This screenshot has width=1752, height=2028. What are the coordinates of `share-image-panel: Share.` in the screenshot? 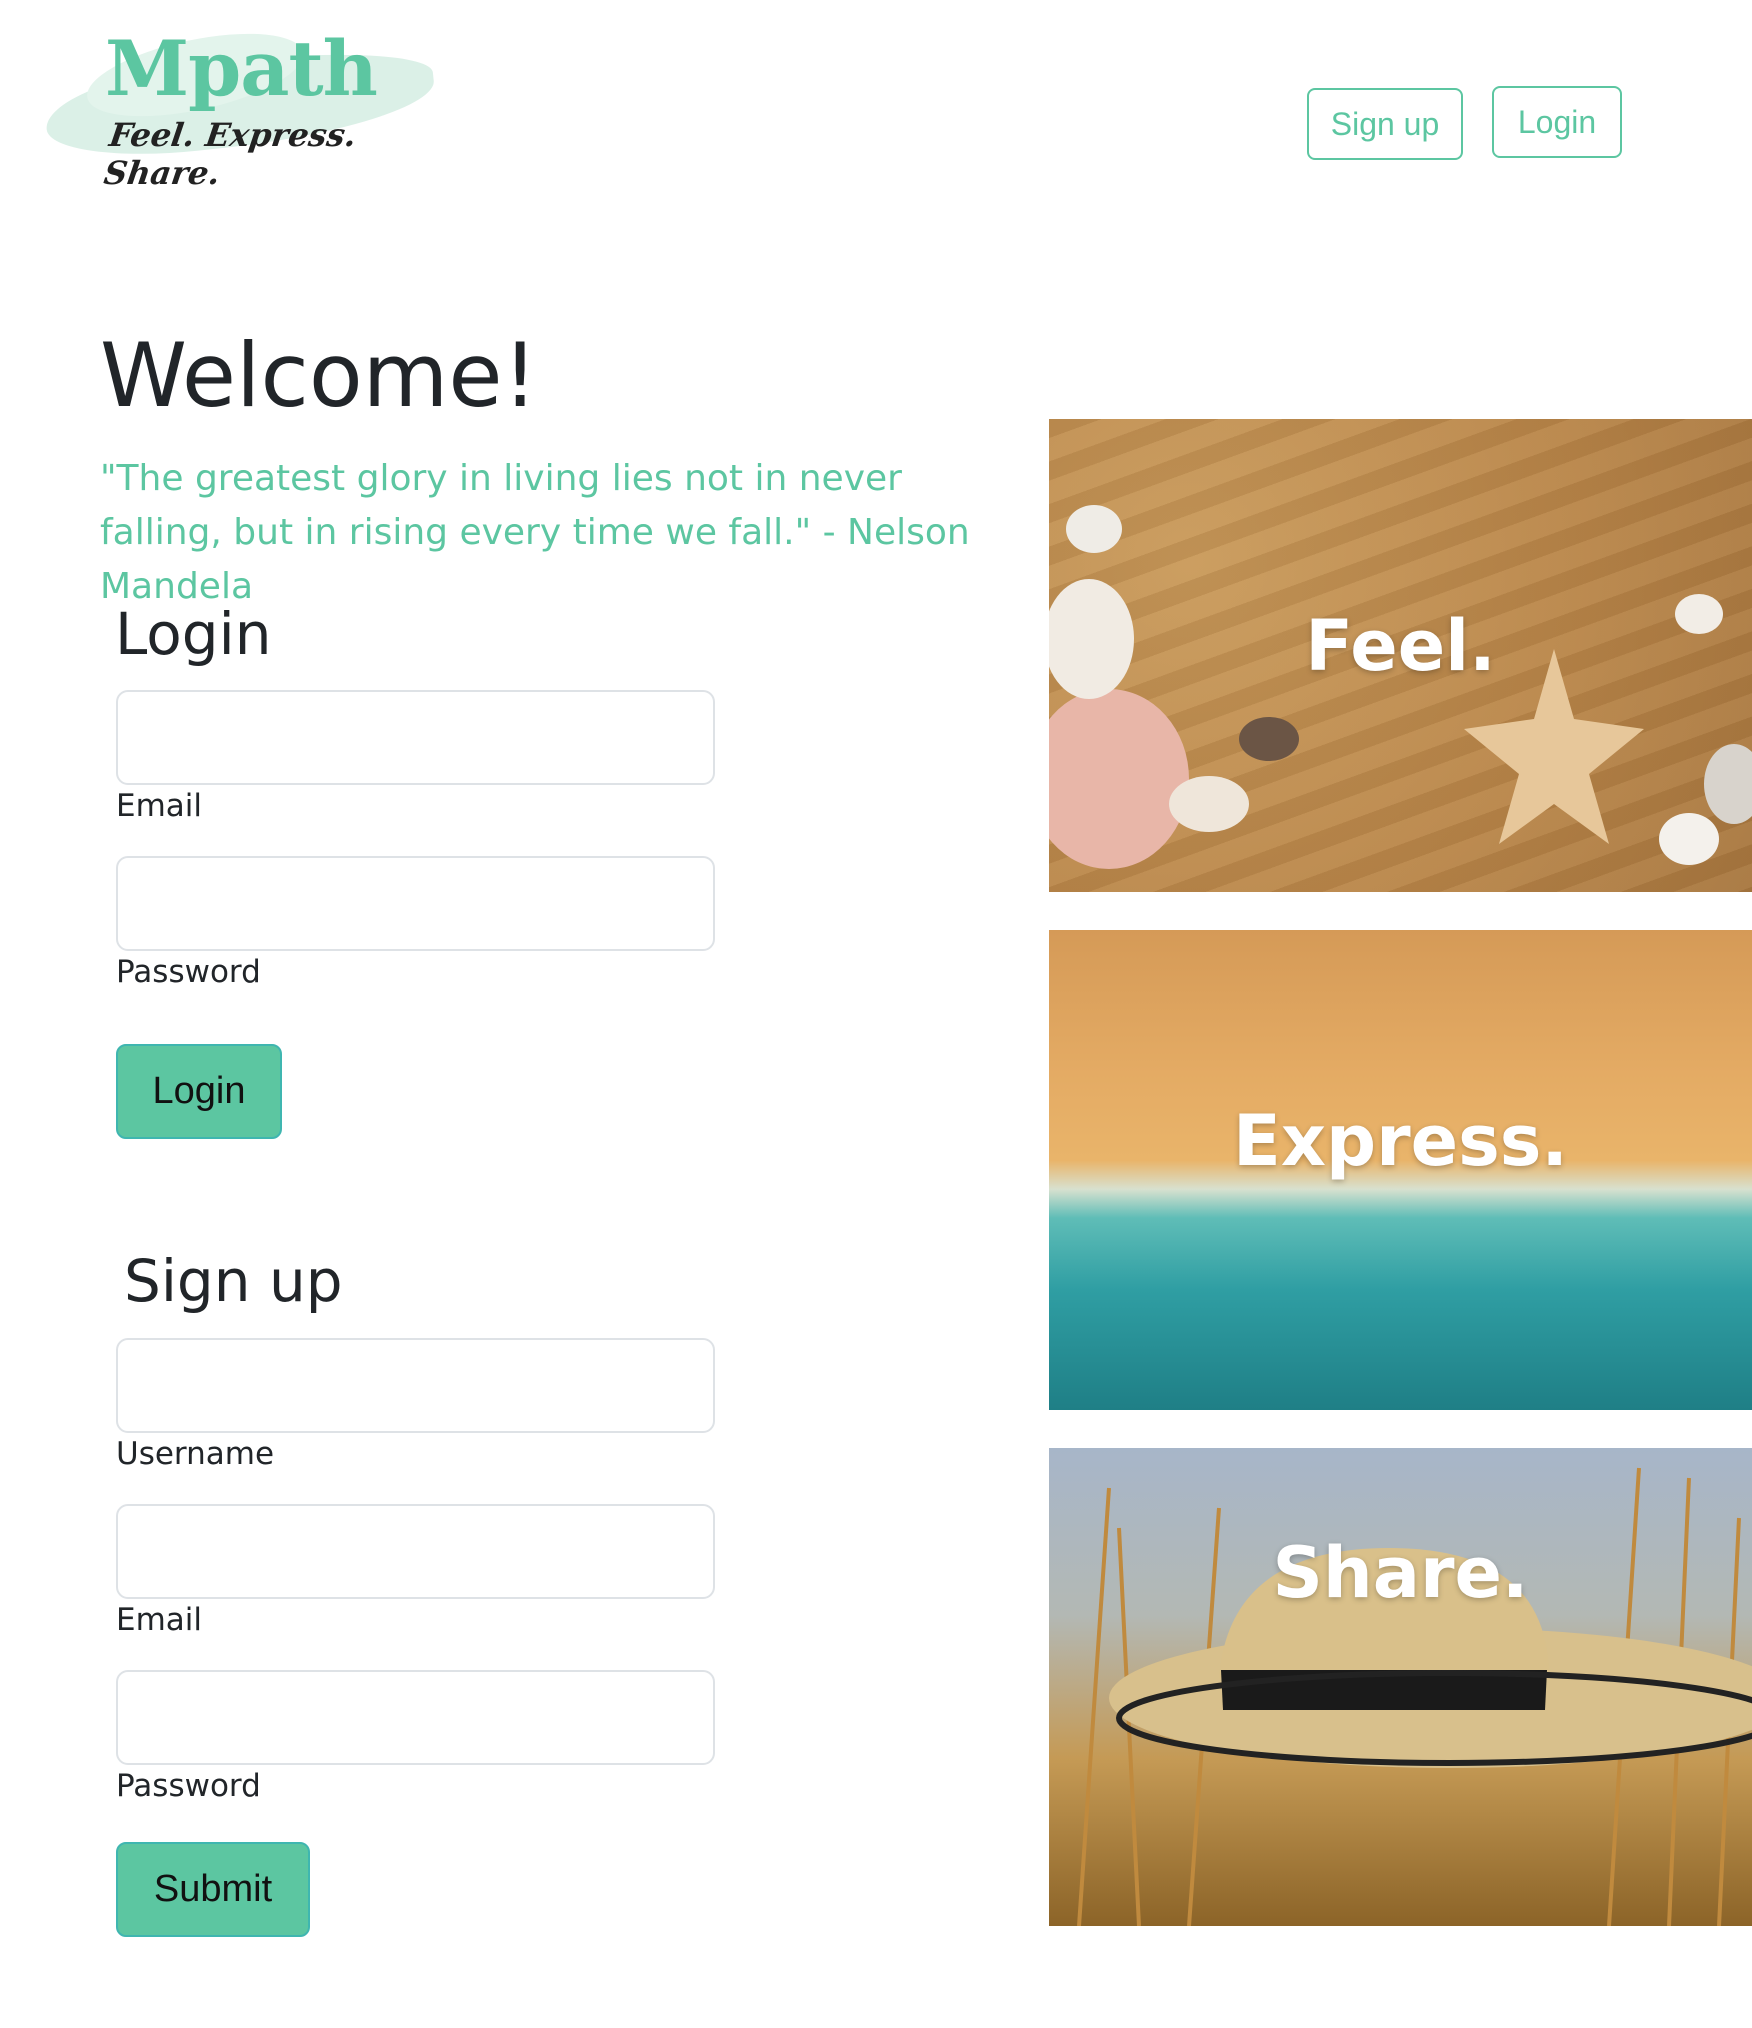 It's located at (1400, 1687).